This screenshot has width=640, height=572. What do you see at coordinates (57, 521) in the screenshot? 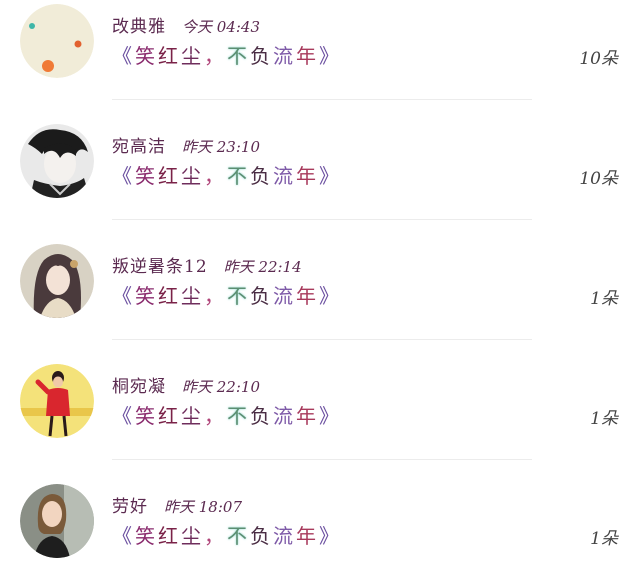
I see `woman-photo-avatar-icon` at bounding box center [57, 521].